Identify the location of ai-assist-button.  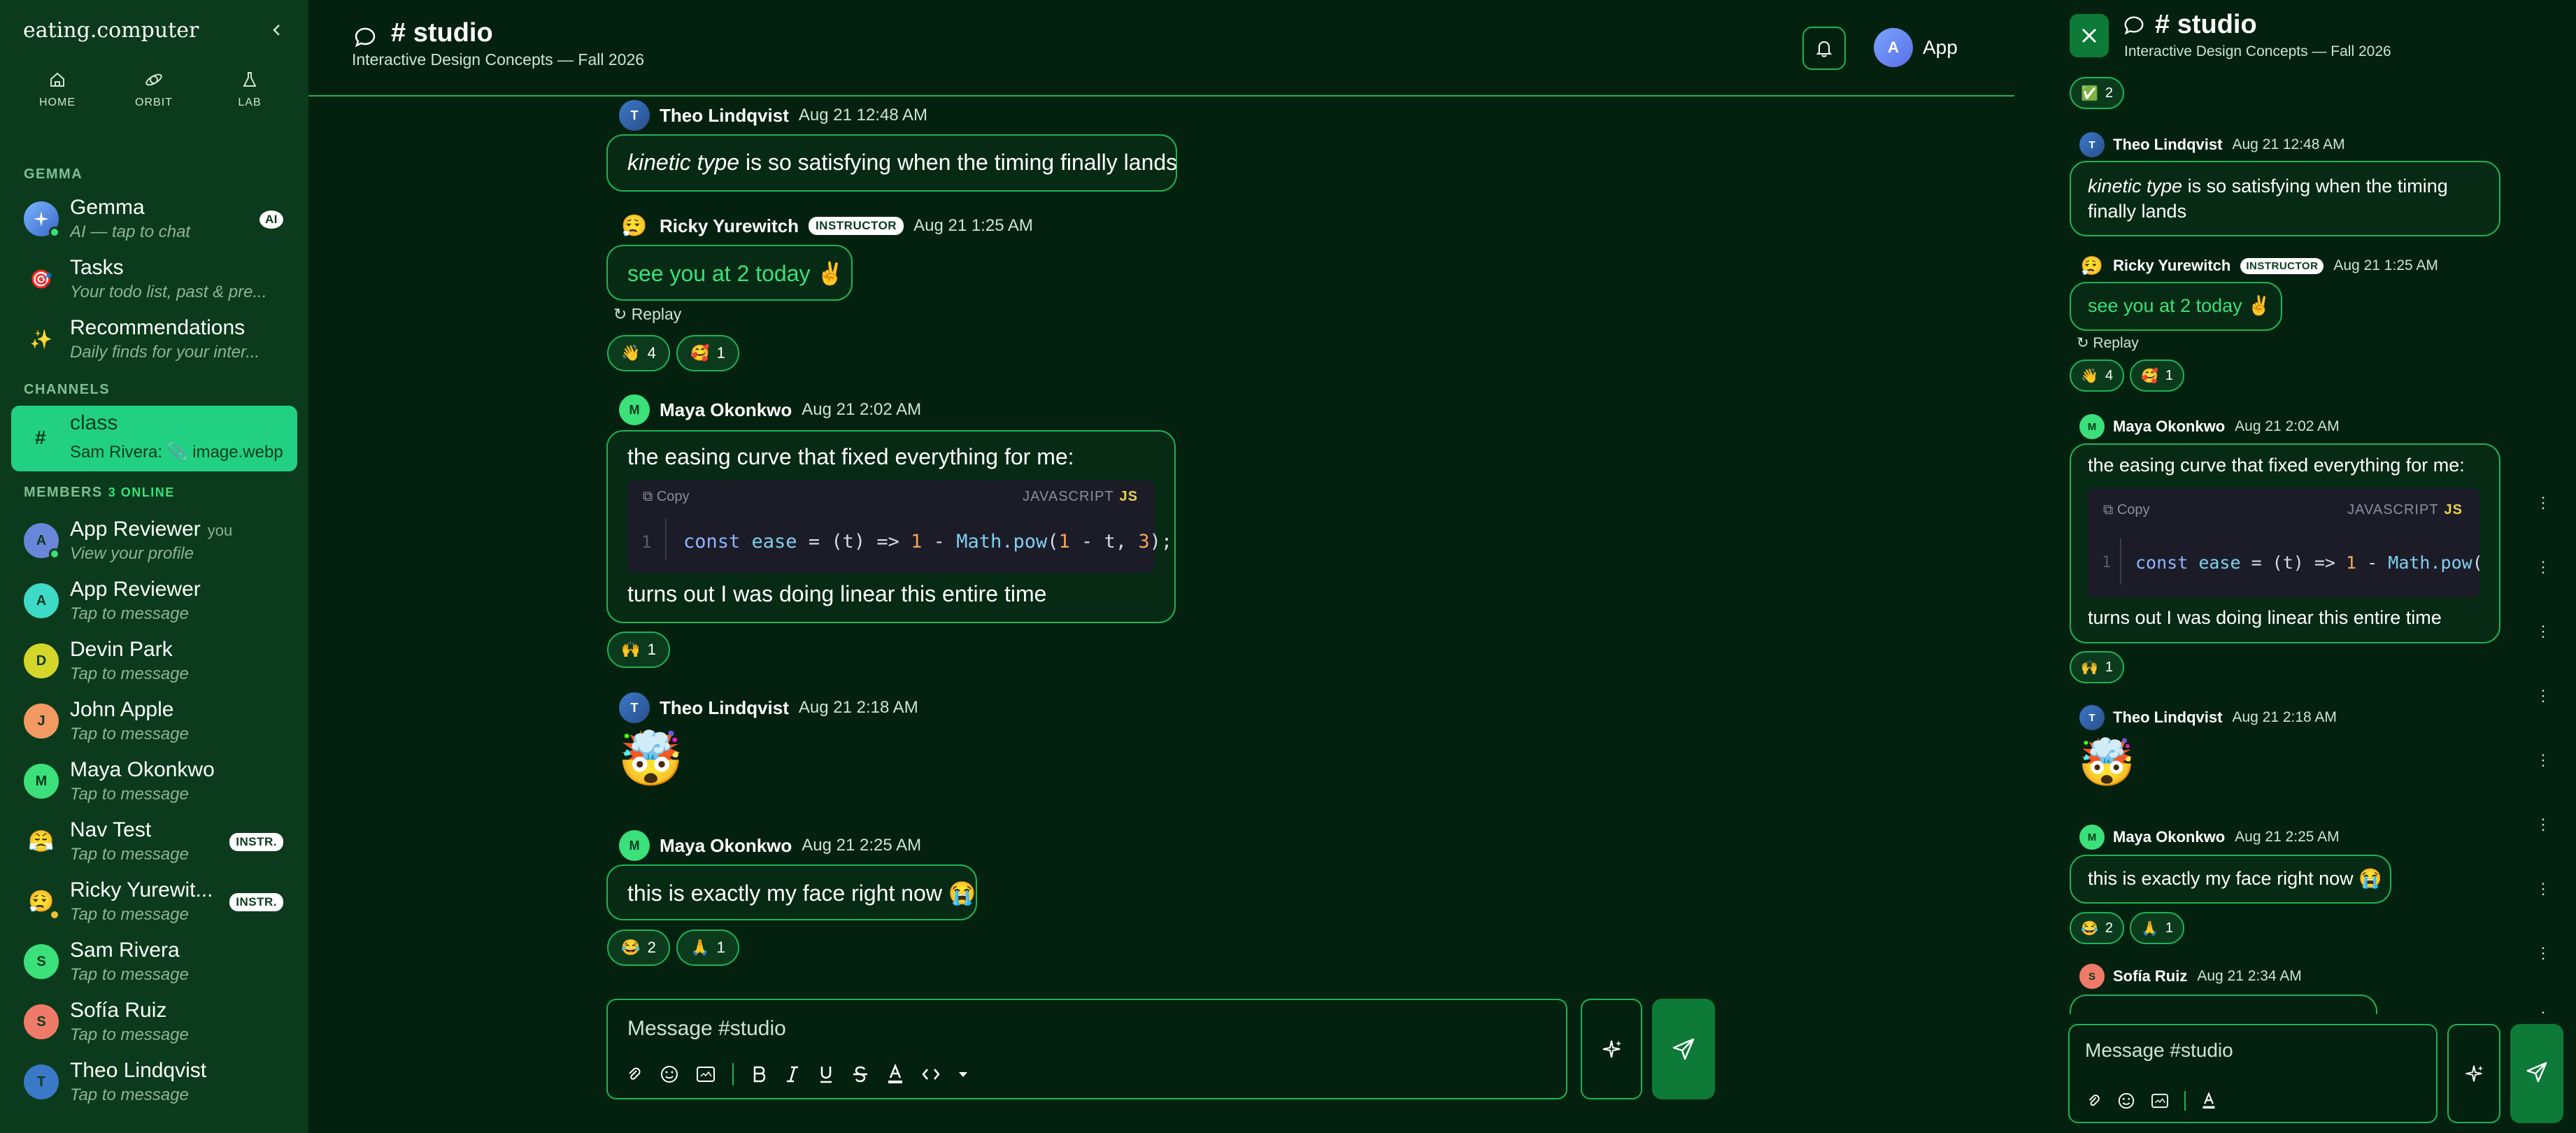
(1611, 1049).